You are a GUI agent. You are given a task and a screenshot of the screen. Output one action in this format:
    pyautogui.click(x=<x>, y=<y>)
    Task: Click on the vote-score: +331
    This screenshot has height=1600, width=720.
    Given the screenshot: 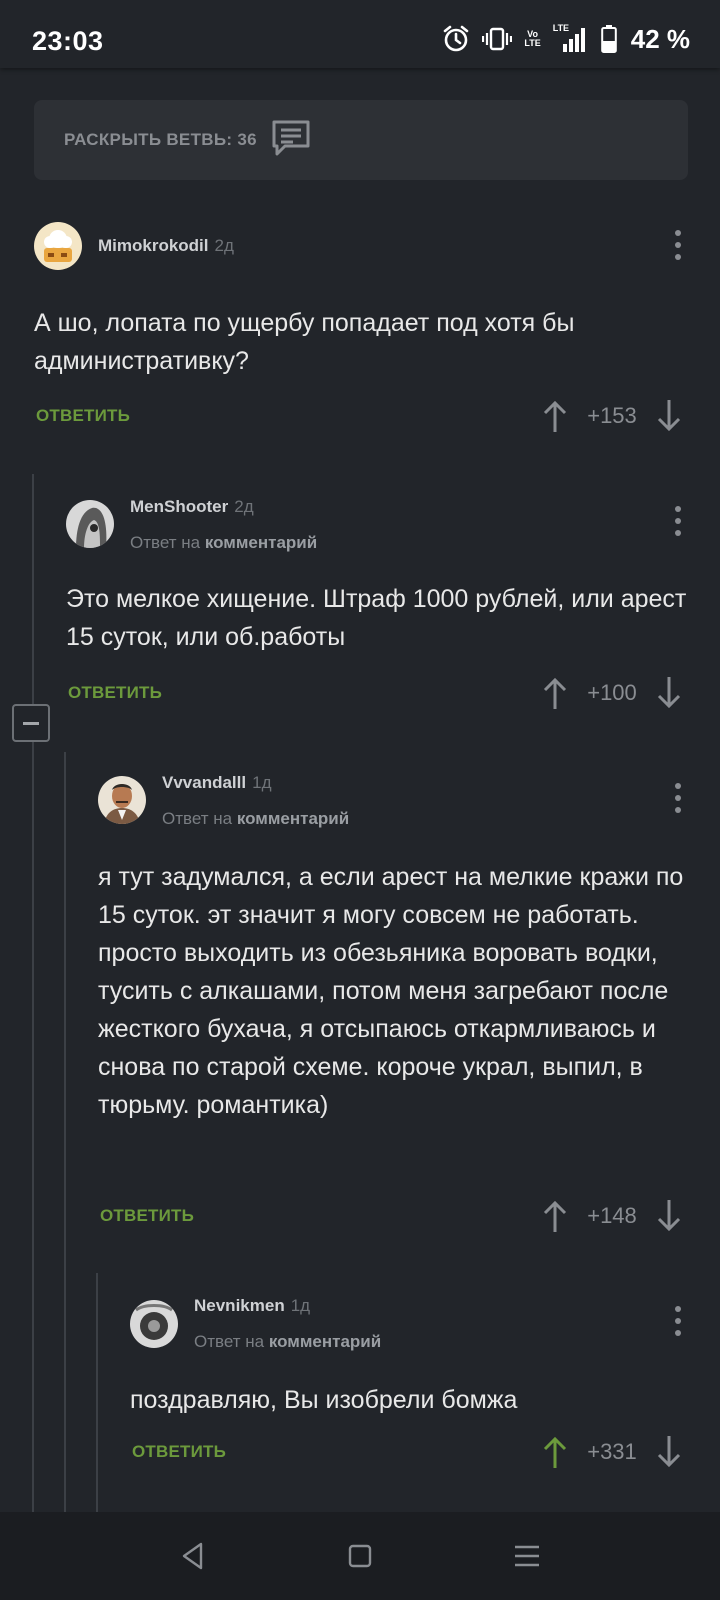 What is the action you would take?
    pyautogui.click(x=612, y=1451)
    